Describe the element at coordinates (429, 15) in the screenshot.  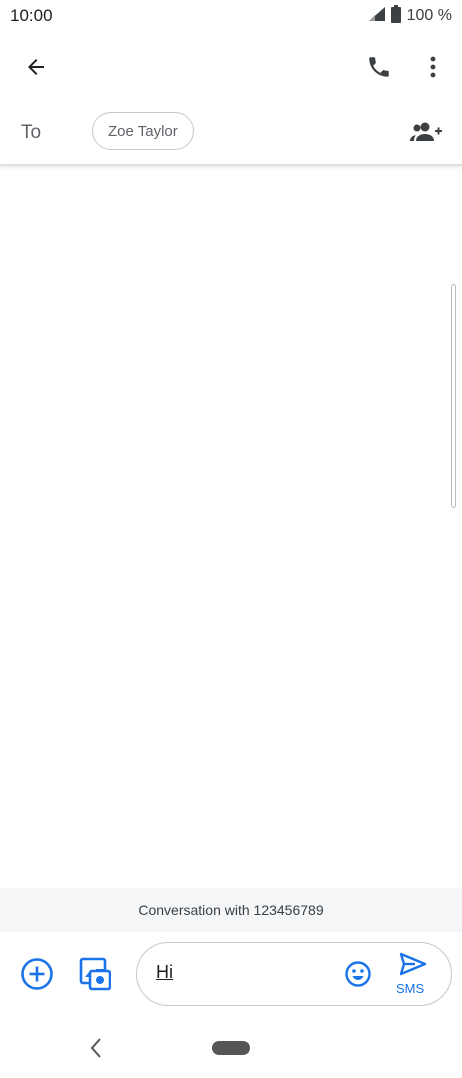
I see `battery-percent: 100 %` at that location.